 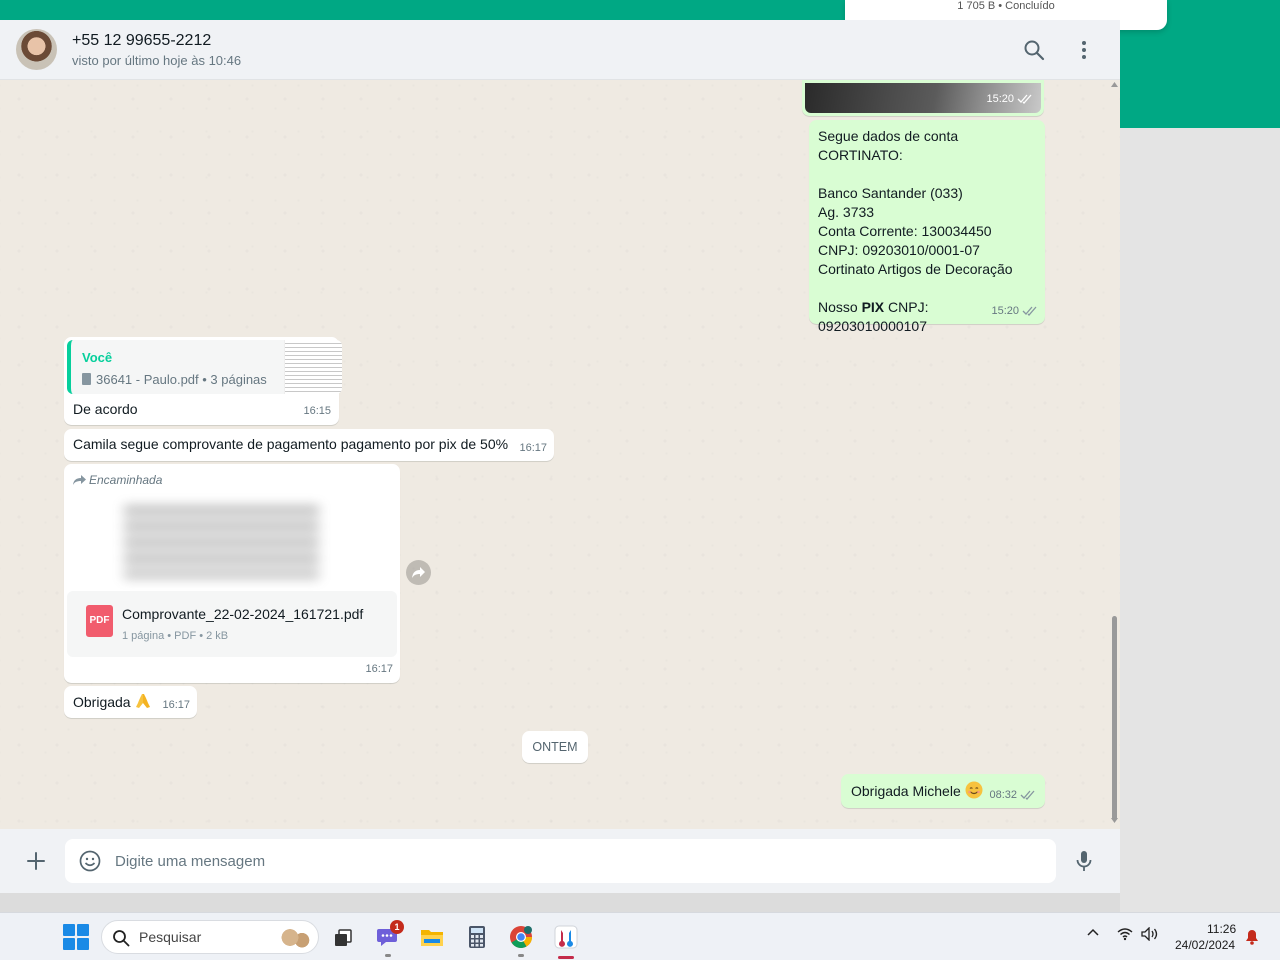 I want to click on calculator-icon, so click(x=477, y=937).